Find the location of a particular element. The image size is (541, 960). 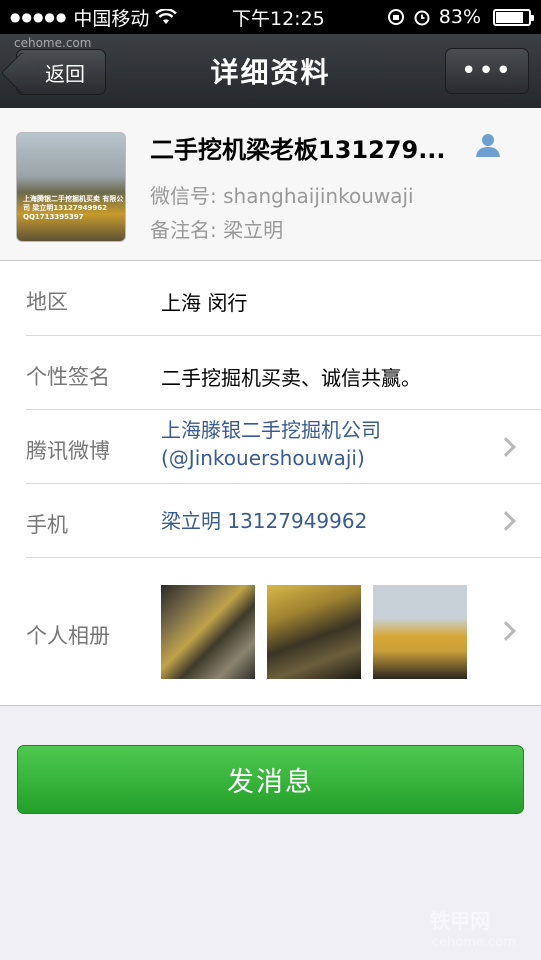

back-button-label: 返回 is located at coordinates (65, 73).